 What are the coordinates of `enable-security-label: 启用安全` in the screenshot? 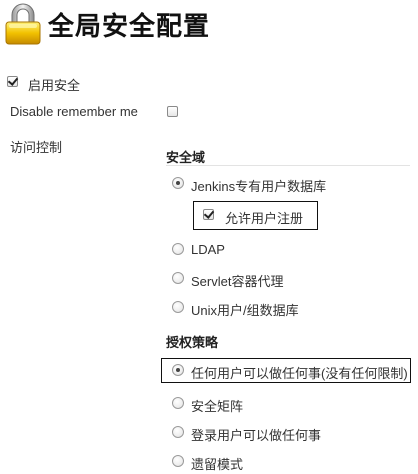 It's located at (54, 84).